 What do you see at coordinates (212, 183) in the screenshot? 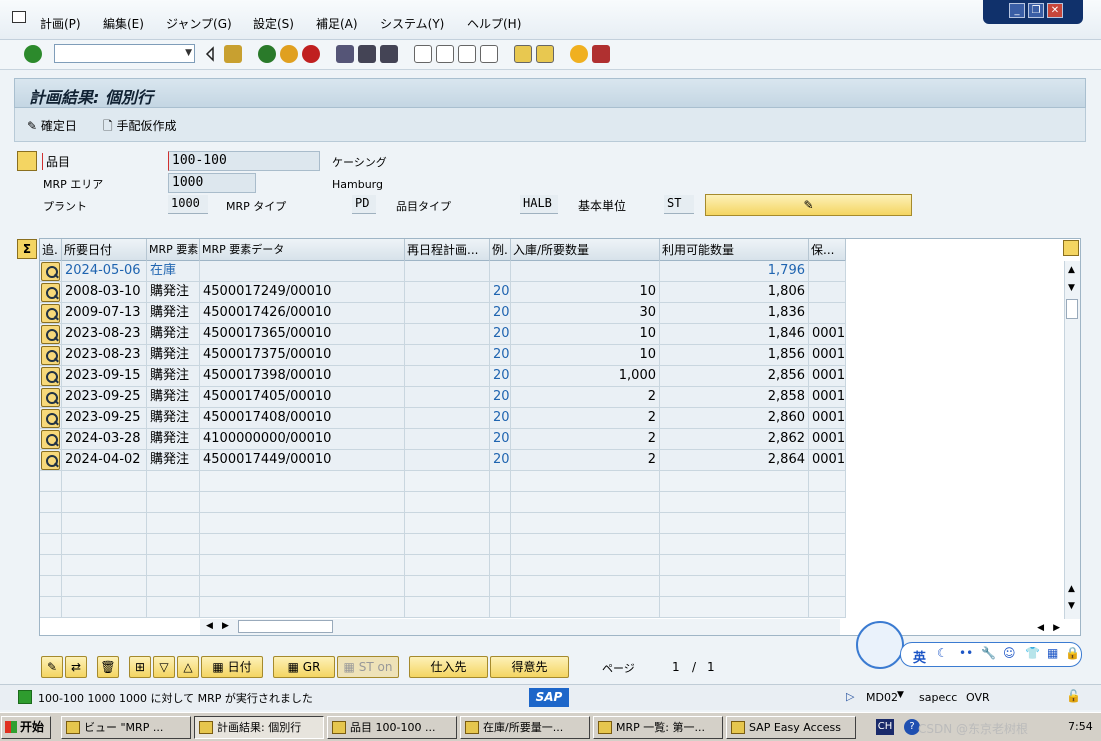
I see `mrp-area-field: 1000` at bounding box center [212, 183].